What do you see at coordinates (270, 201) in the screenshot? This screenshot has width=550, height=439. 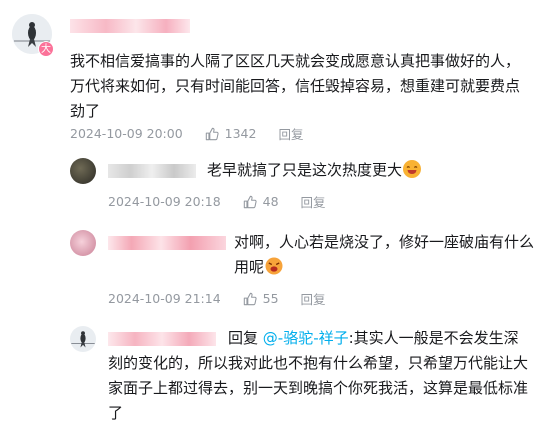 I see `like-count: 48` at bounding box center [270, 201].